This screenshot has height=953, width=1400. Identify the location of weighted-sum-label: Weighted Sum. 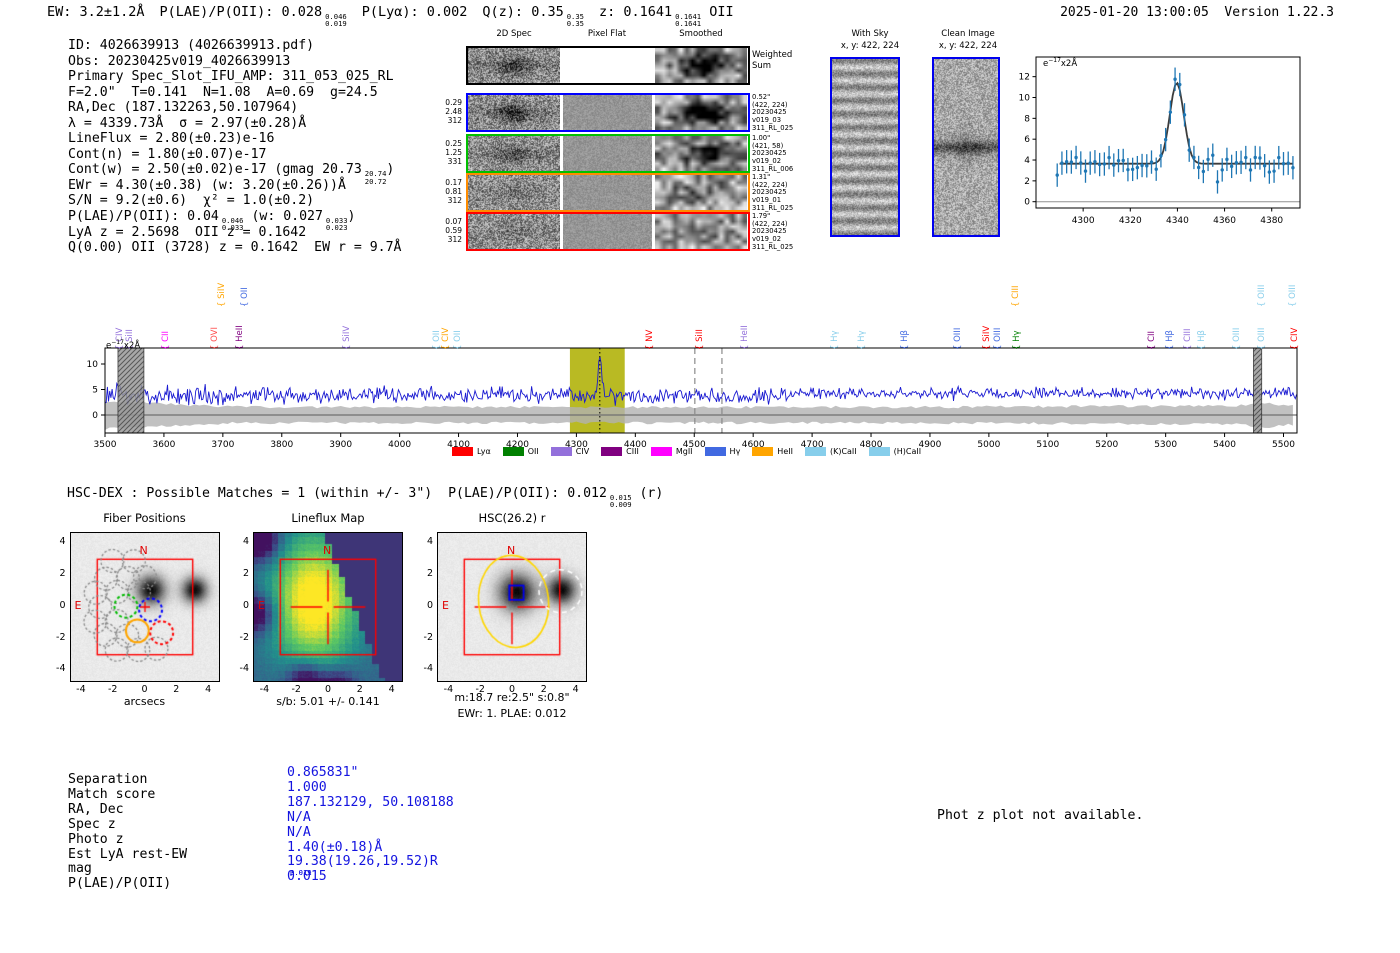
(784, 60).